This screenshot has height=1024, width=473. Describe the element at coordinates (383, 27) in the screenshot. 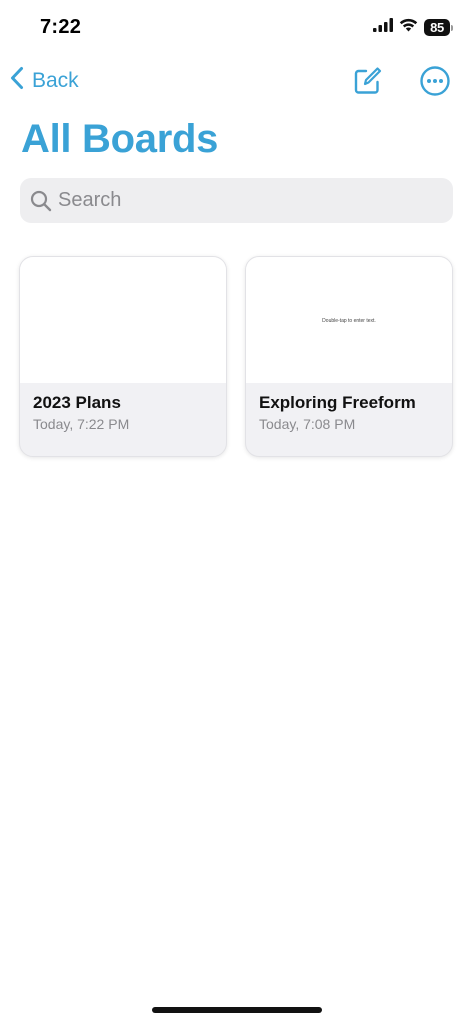

I see `cellular-signal-icon` at that location.